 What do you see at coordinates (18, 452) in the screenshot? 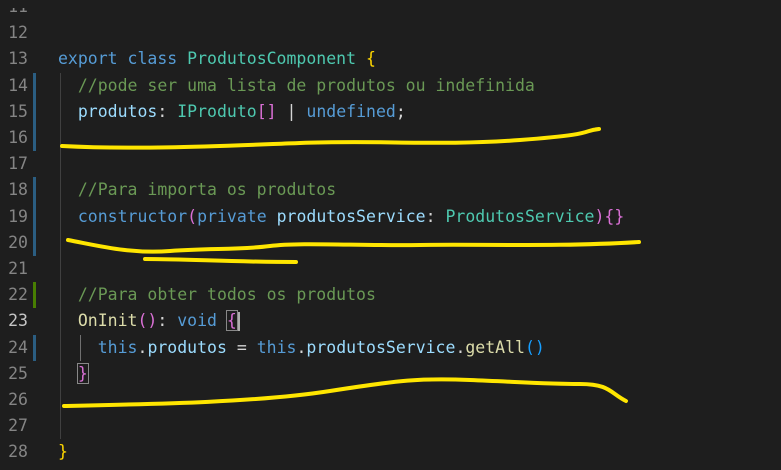
I see `line-number: 28` at bounding box center [18, 452].